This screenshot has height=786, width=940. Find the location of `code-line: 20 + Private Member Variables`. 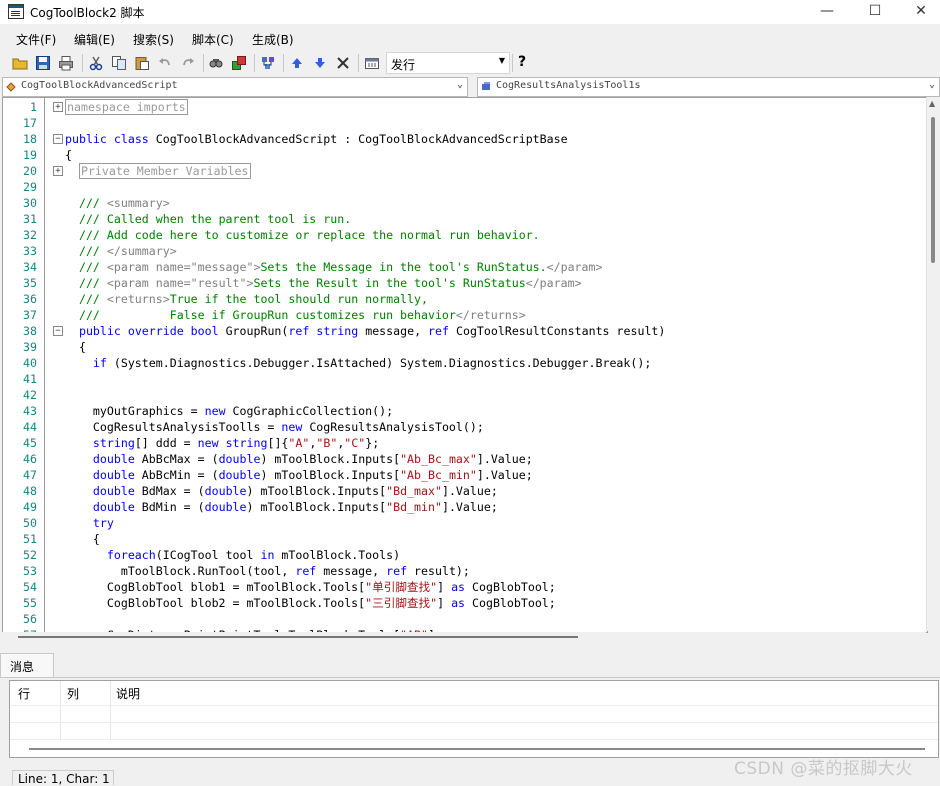

code-line: 20 + Private Member Variables is located at coordinates (465, 171).